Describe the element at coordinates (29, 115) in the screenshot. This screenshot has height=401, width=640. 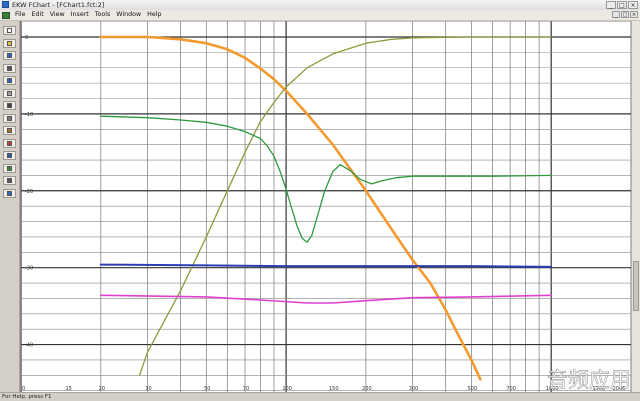
I see `y-tick-label: -10` at that location.